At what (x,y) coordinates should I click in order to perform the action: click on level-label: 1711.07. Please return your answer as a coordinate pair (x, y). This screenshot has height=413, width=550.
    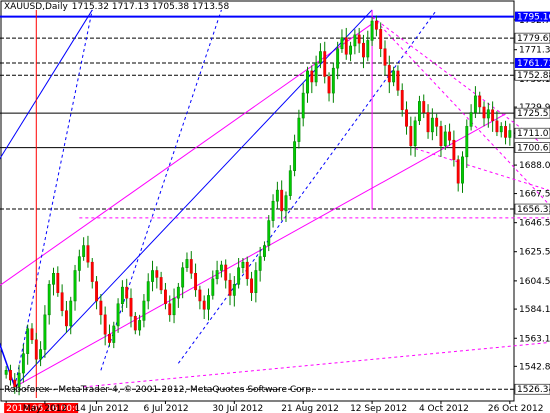
    Looking at the image, I should click on (533, 134).